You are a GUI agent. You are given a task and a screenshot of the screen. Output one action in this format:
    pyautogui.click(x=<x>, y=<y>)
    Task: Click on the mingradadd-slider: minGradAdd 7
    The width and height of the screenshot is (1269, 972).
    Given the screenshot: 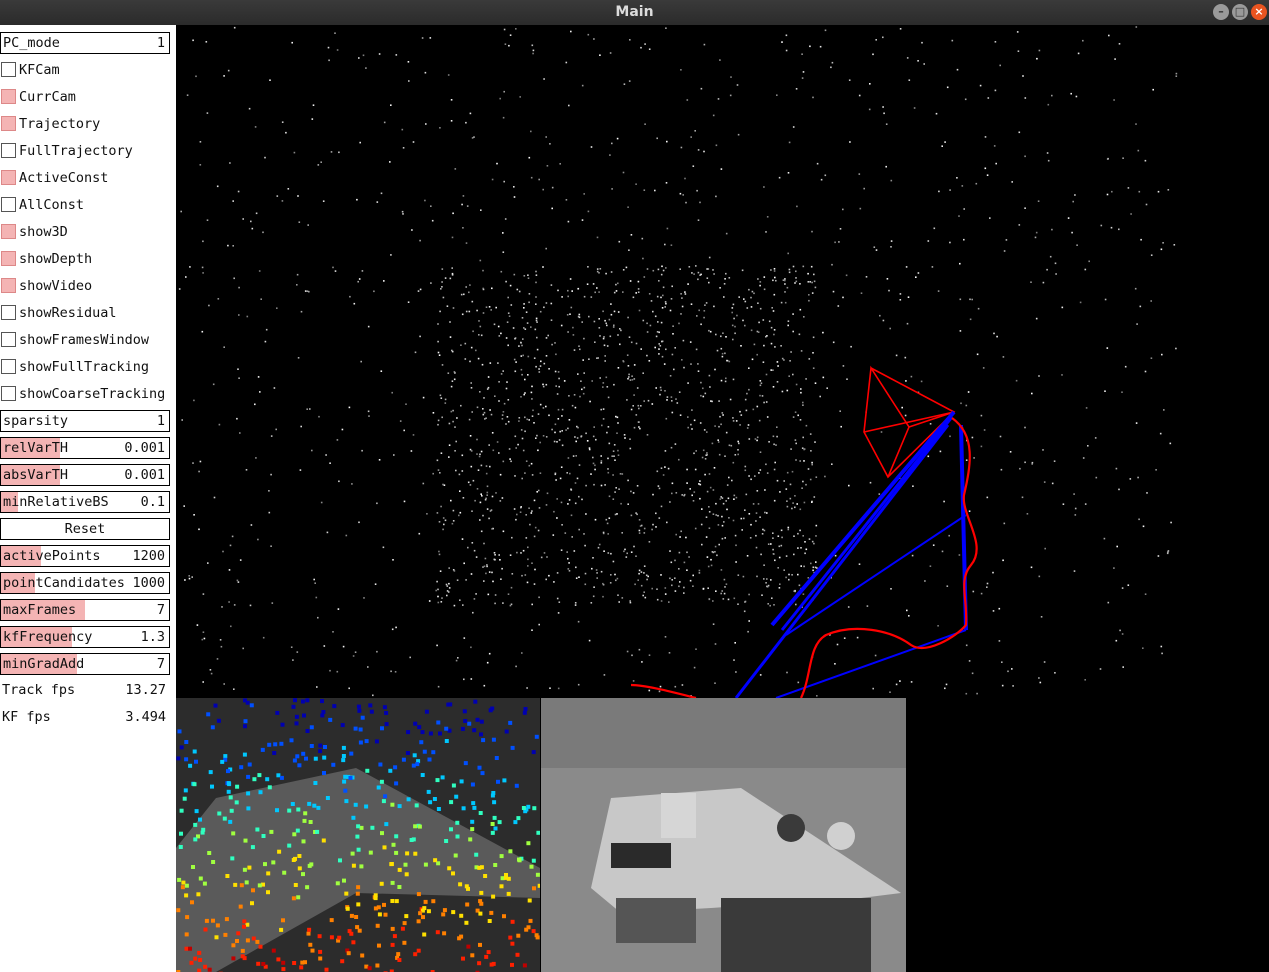 What is the action you would take?
    pyautogui.click(x=85, y=664)
    